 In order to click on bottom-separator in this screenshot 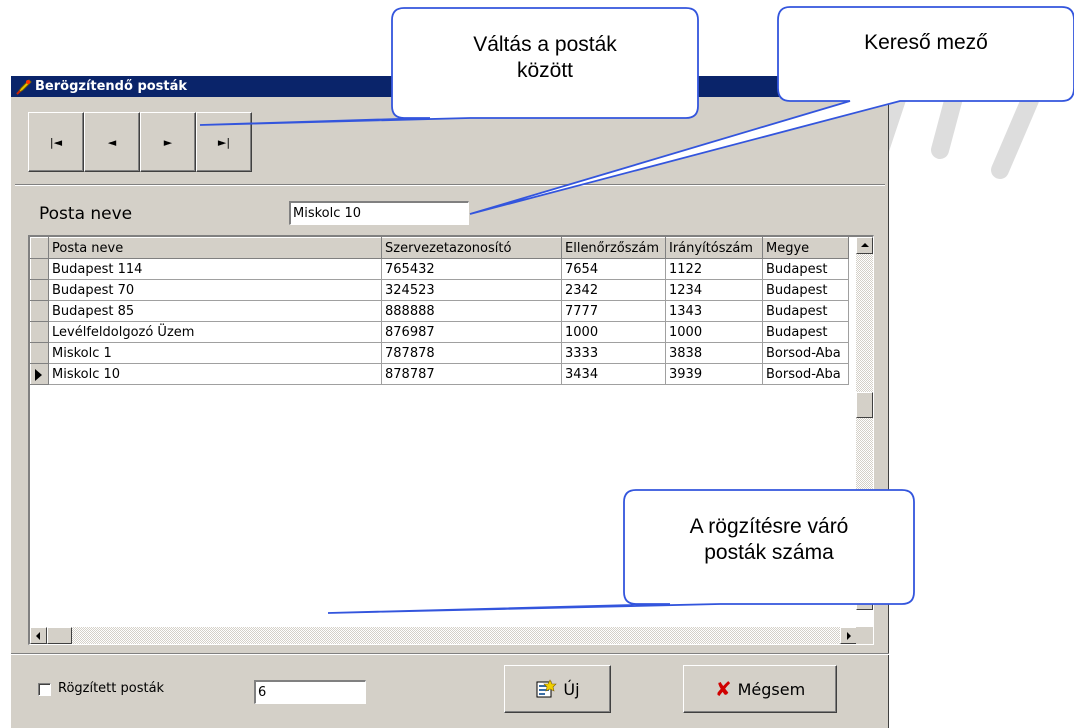, I will do `click(450, 653)`.